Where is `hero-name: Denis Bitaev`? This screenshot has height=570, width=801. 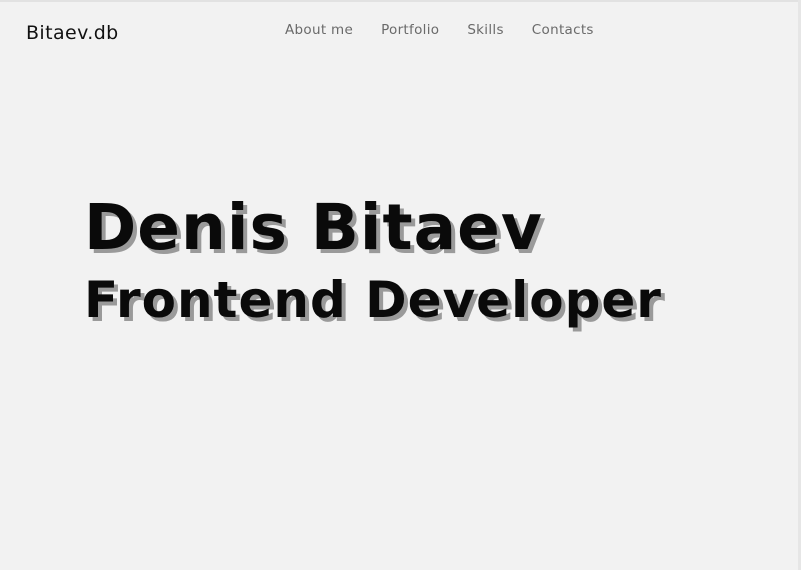 hero-name: Denis Bitaev is located at coordinates (313, 227).